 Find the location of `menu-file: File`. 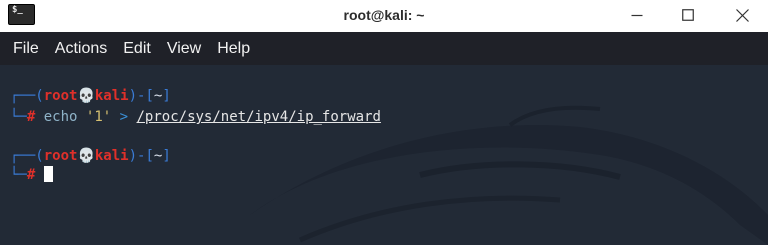

menu-file: File is located at coordinates (26, 48).